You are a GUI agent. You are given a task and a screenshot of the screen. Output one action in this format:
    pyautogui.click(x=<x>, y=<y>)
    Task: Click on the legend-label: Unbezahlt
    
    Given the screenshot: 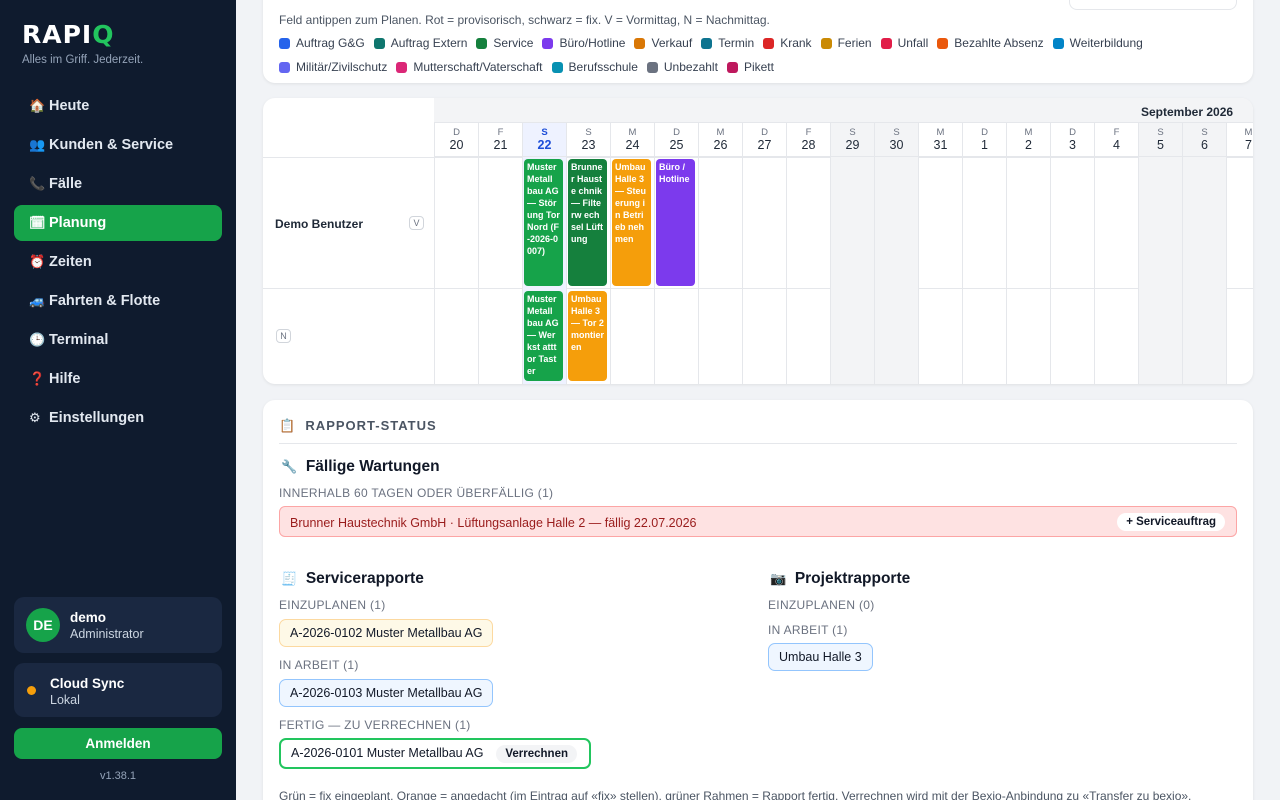 What is the action you would take?
    pyautogui.click(x=690, y=67)
    